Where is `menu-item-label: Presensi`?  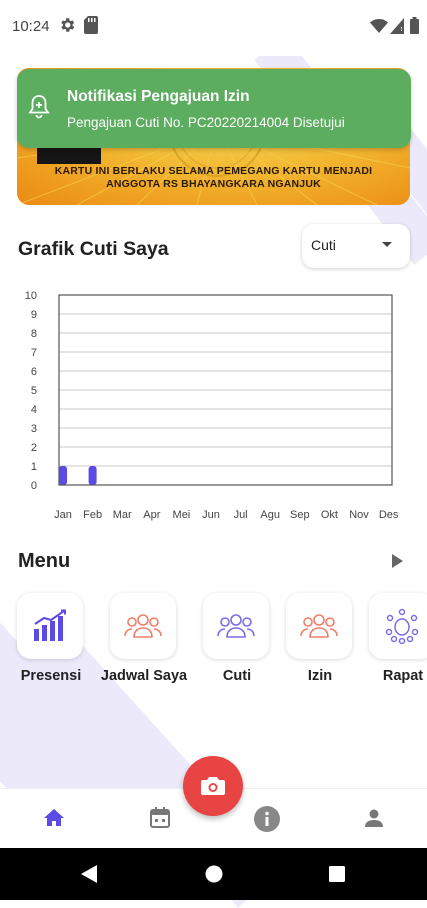 menu-item-label: Presensi is located at coordinates (51, 676).